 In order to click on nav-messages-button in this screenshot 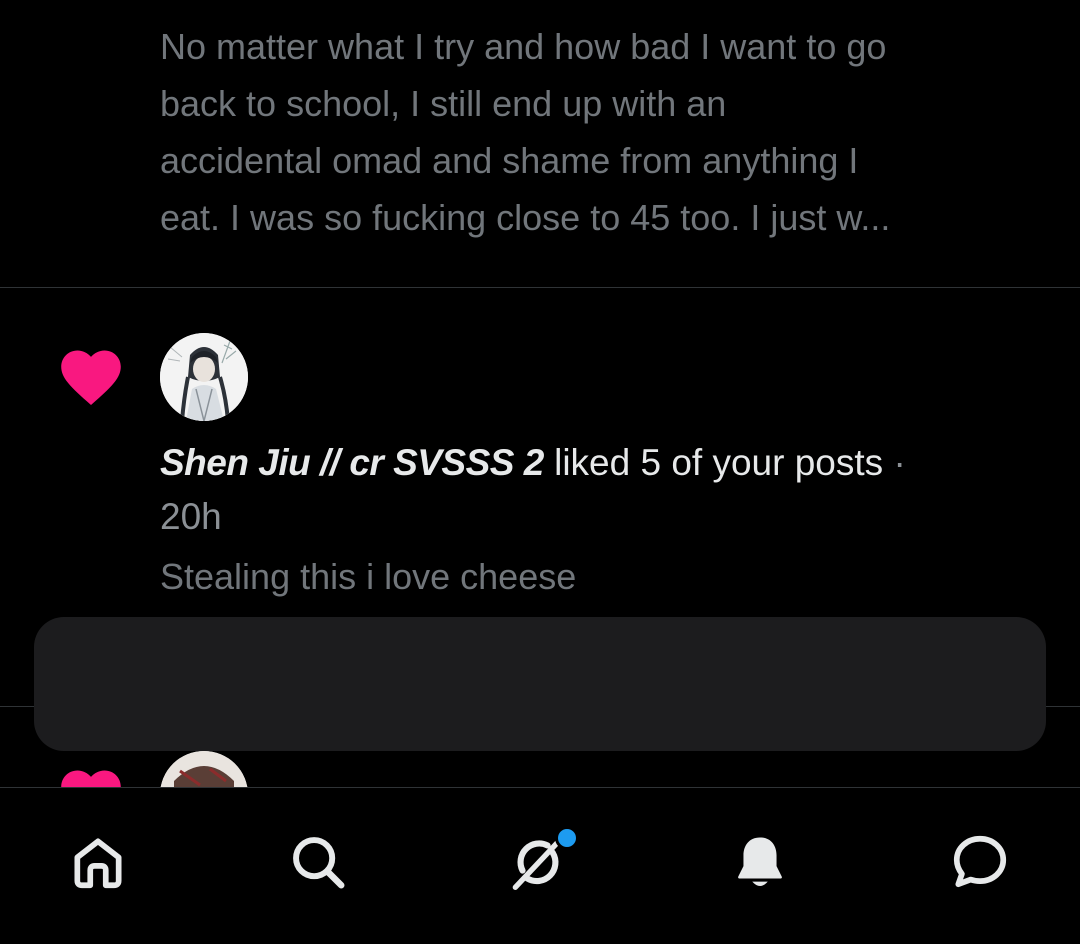, I will do `click(980, 862)`.